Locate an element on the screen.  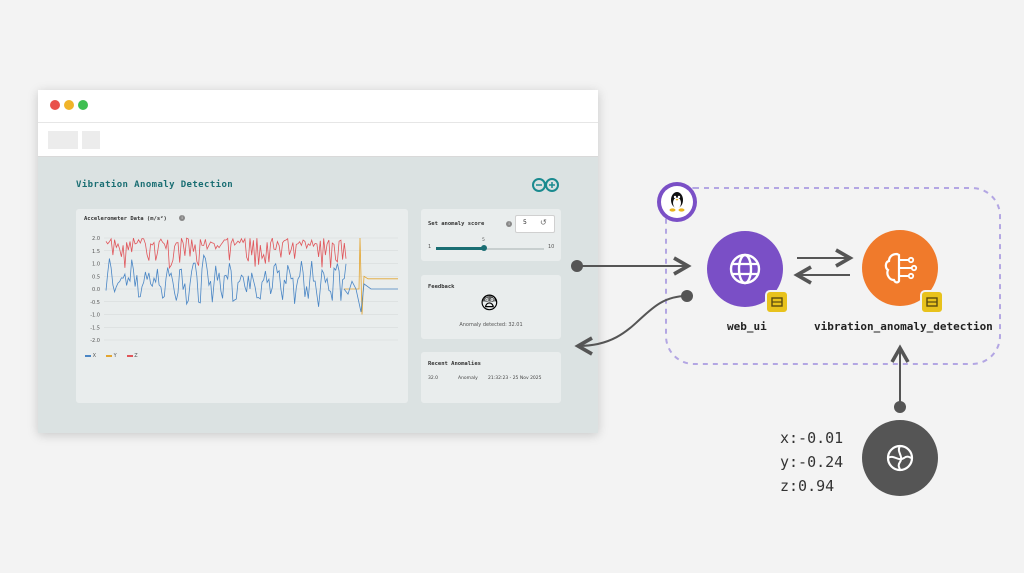
reading-y: y:-0.24 is located at coordinates (812, 462).